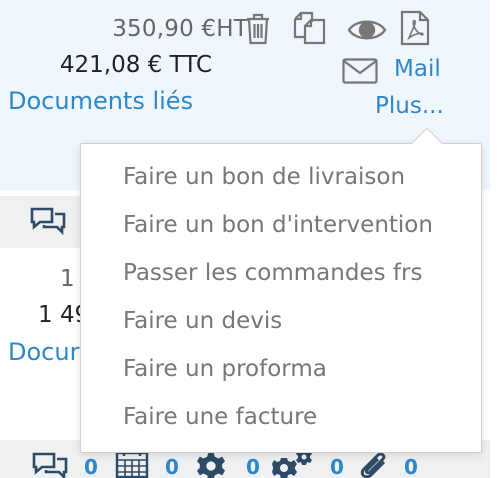  I want to click on second-documents-link: Docur, so click(43, 352).